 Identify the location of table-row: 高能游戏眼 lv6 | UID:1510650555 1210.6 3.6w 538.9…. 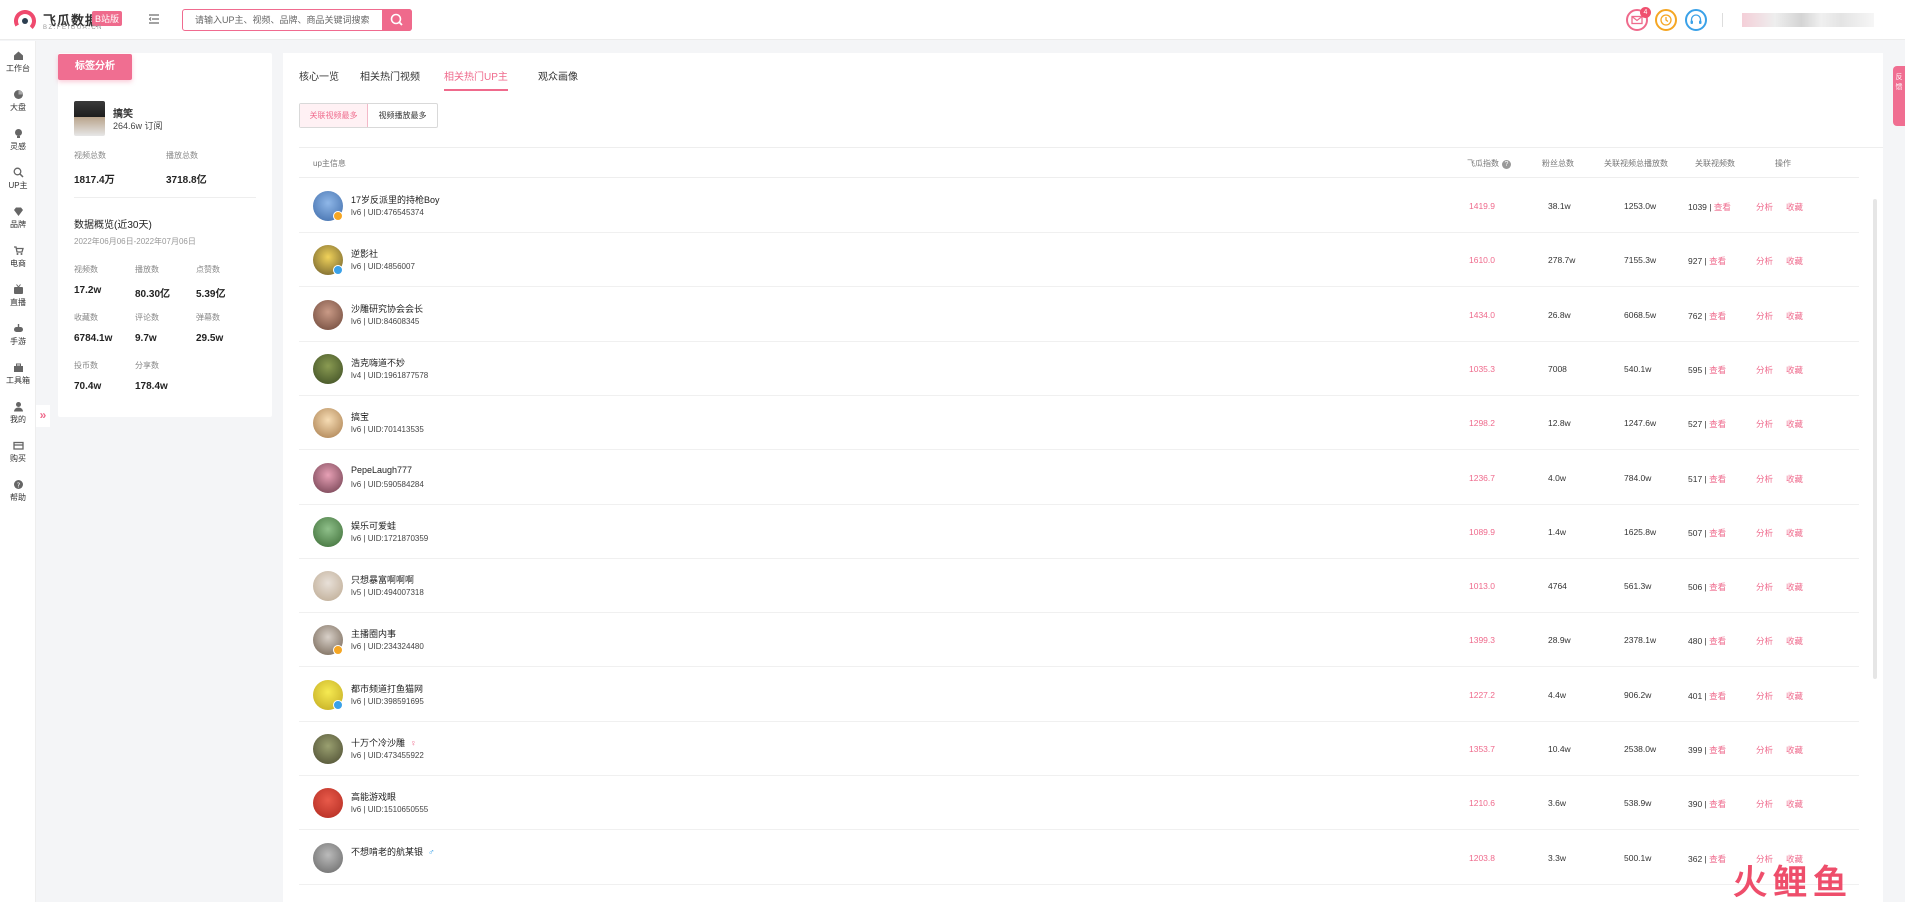
(1079, 803).